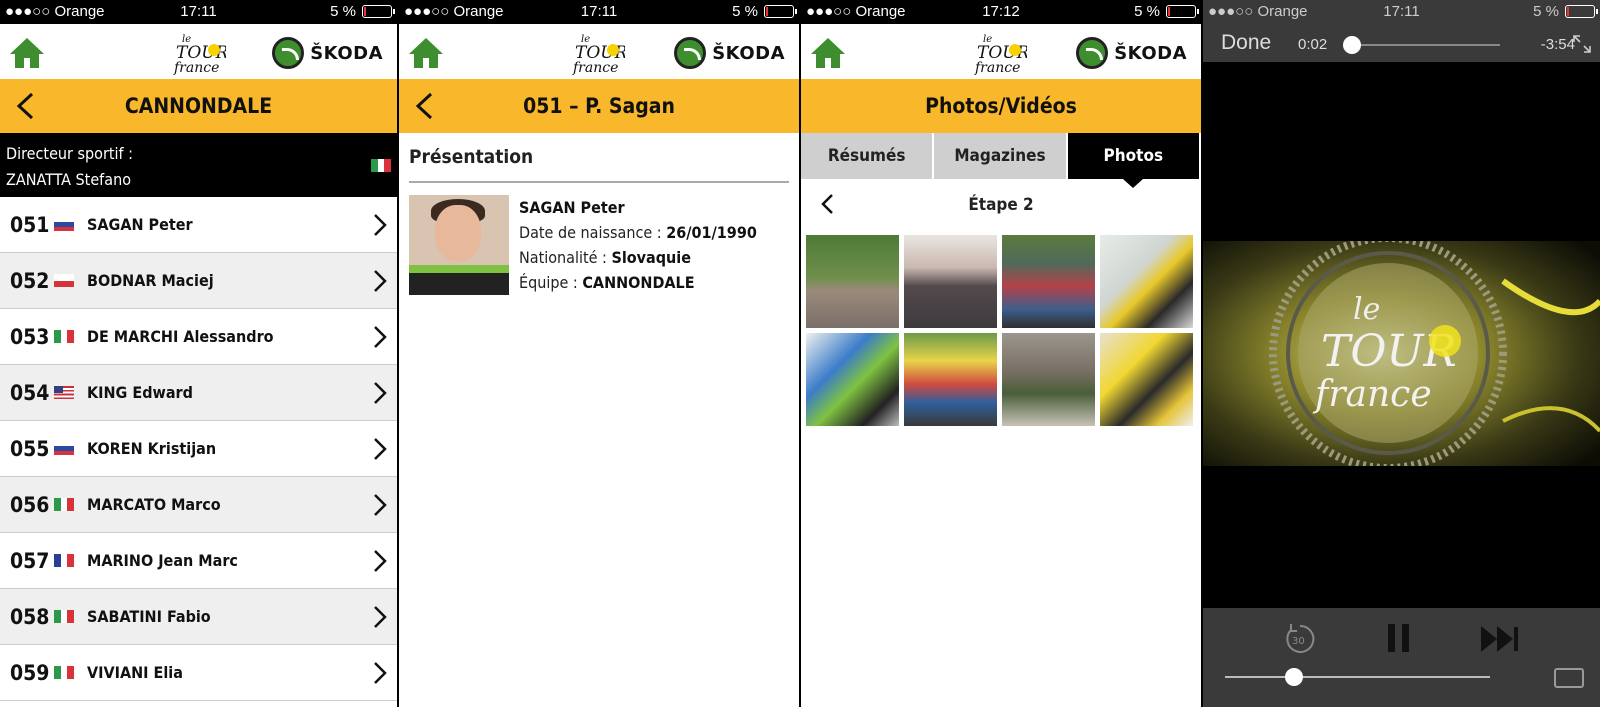 Image resolution: width=1600 pixels, height=707 pixels. What do you see at coordinates (198, 393) in the screenshot?
I see `rider-row: 054 KING Edward` at bounding box center [198, 393].